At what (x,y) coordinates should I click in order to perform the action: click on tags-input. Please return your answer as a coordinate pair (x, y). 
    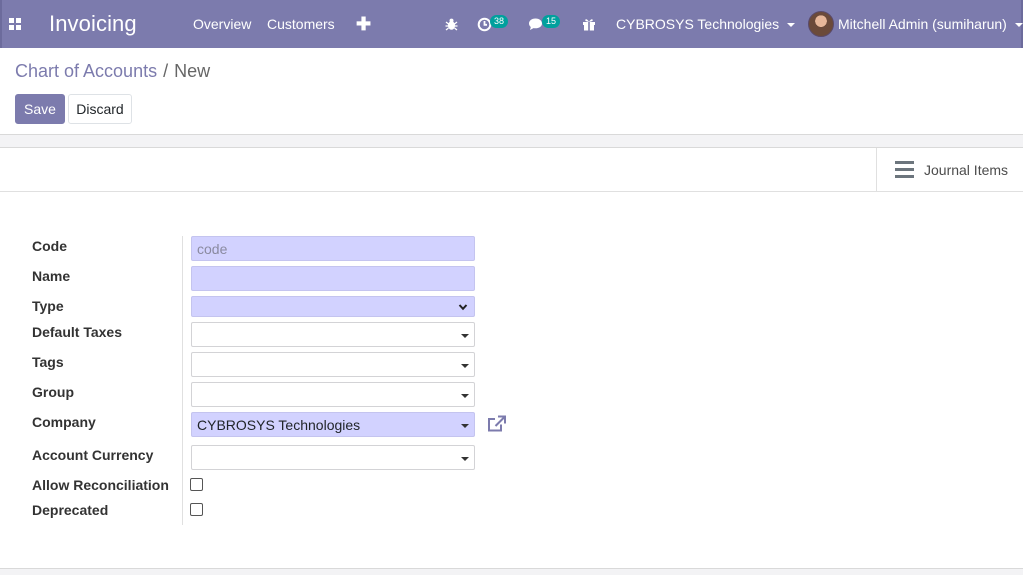
    Looking at the image, I should click on (333, 364).